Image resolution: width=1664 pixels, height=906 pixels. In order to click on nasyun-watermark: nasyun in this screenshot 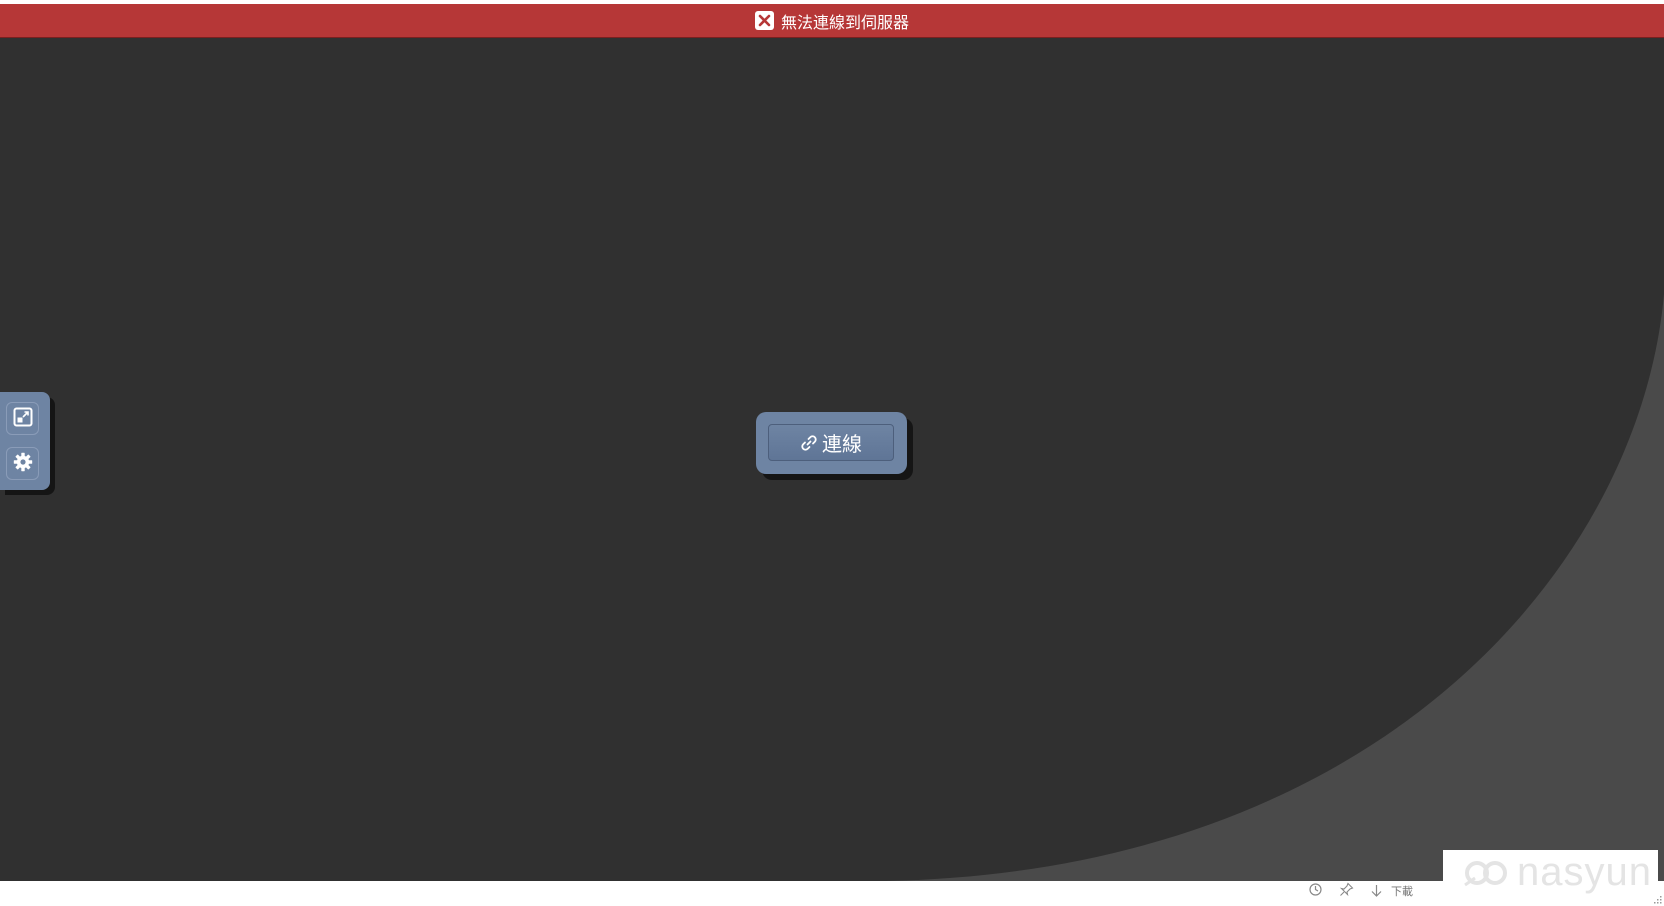, I will do `click(1550, 872)`.